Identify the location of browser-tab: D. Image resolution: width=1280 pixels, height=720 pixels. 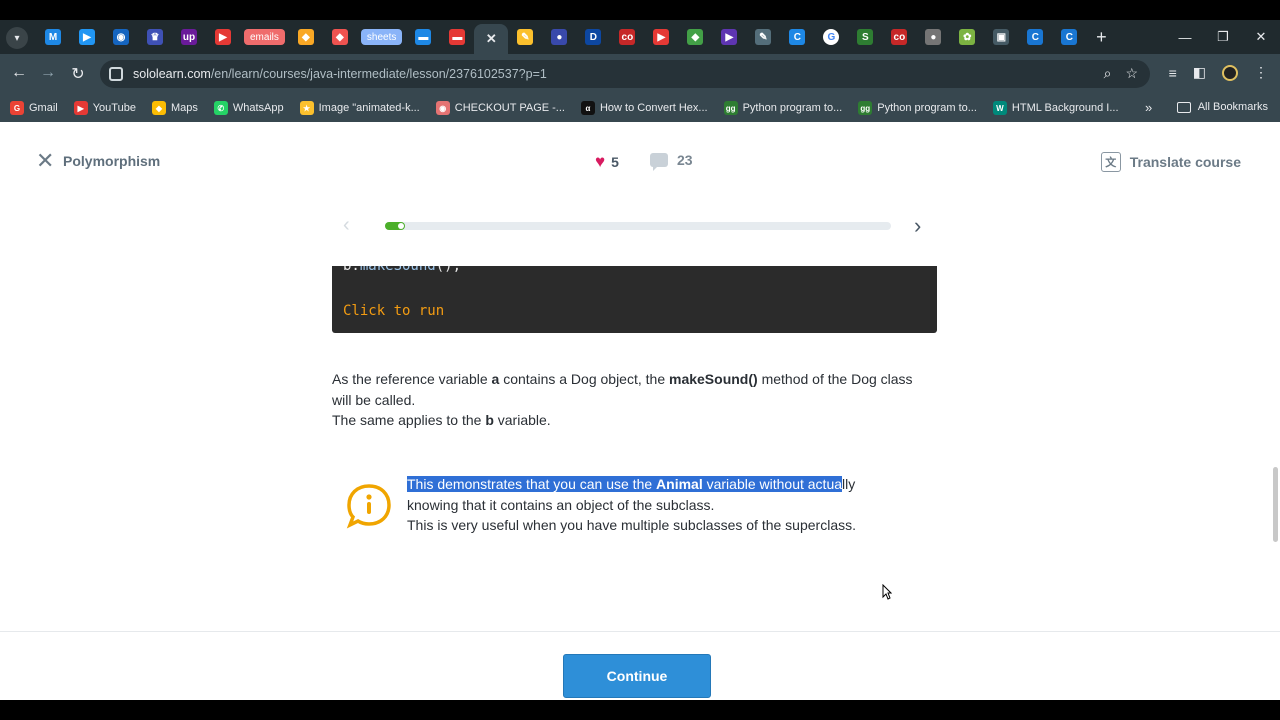
(593, 37).